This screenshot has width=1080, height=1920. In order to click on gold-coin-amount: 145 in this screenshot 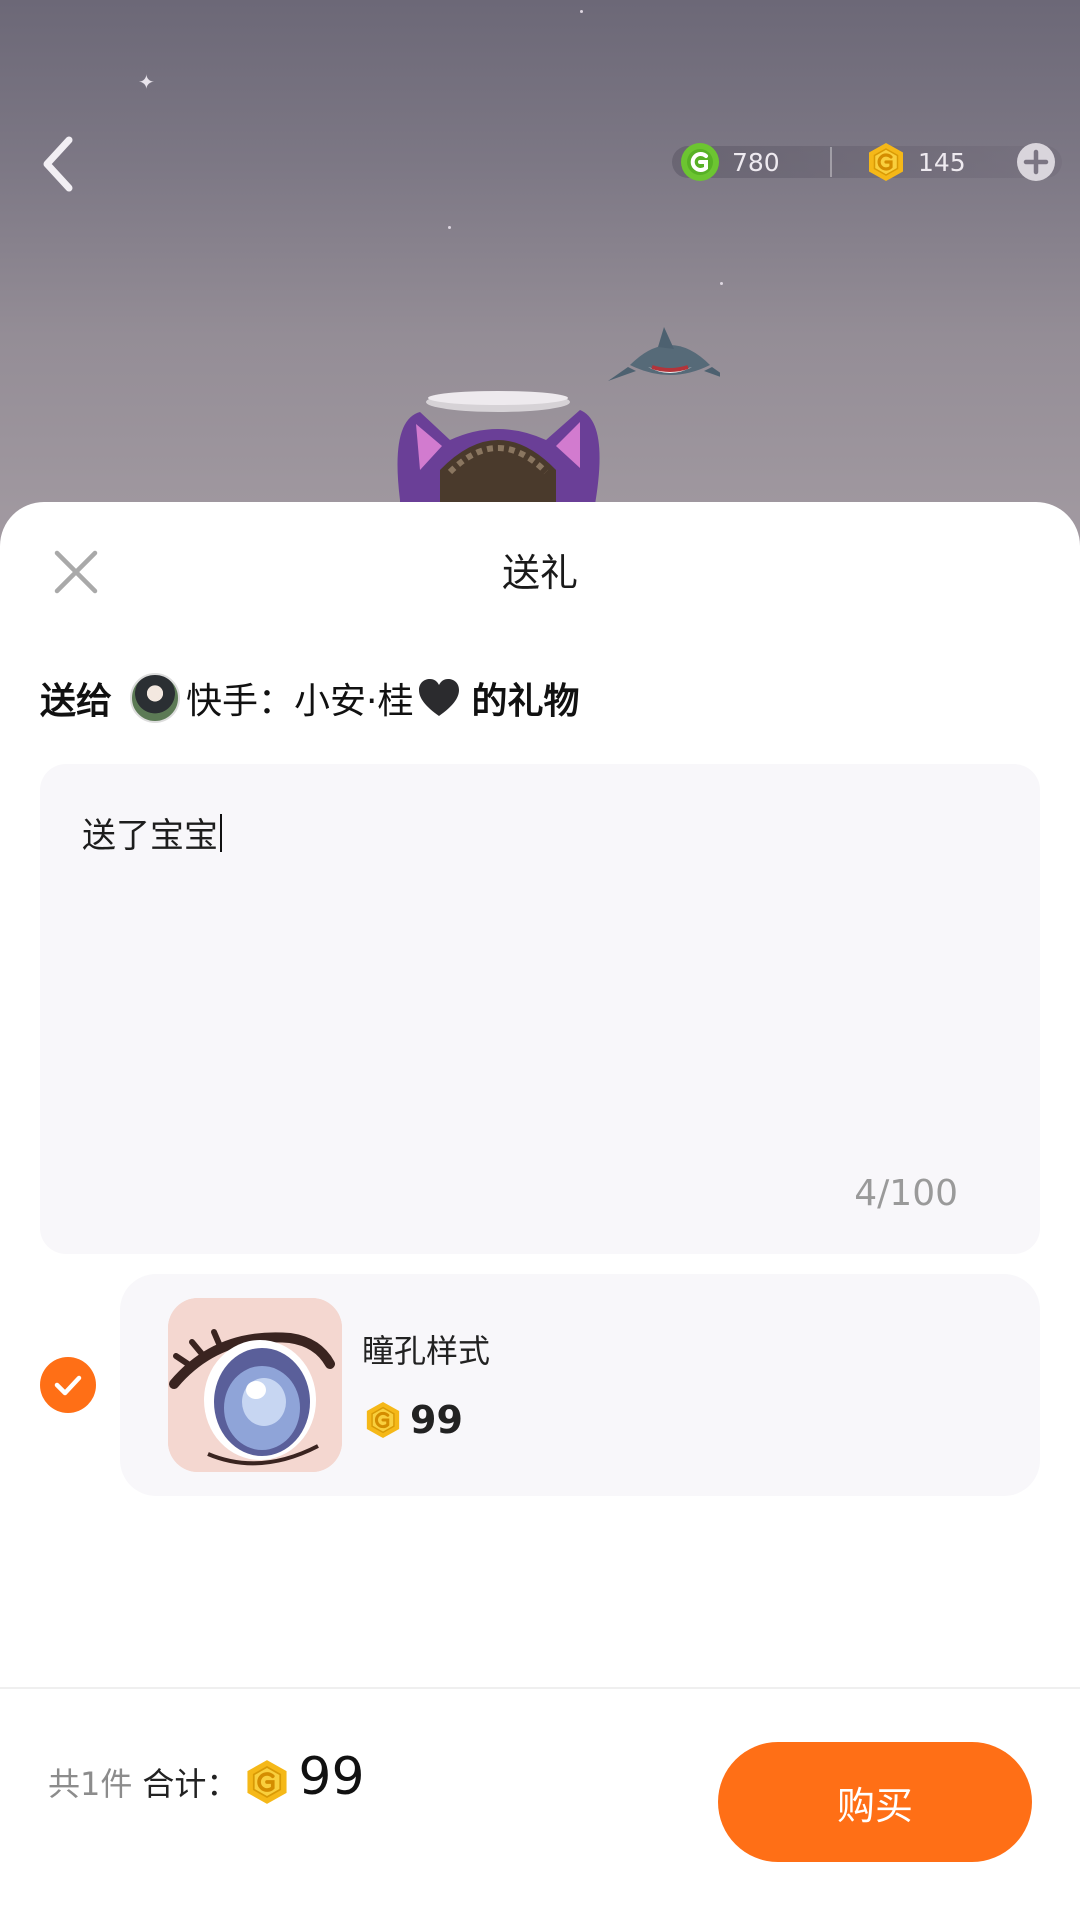, I will do `click(942, 162)`.